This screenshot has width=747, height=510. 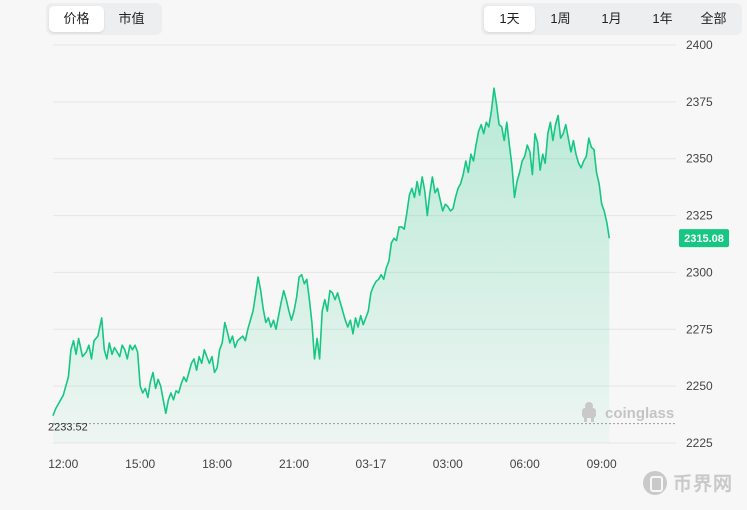 I want to click on x-tick-label: 15:00, so click(x=140, y=464).